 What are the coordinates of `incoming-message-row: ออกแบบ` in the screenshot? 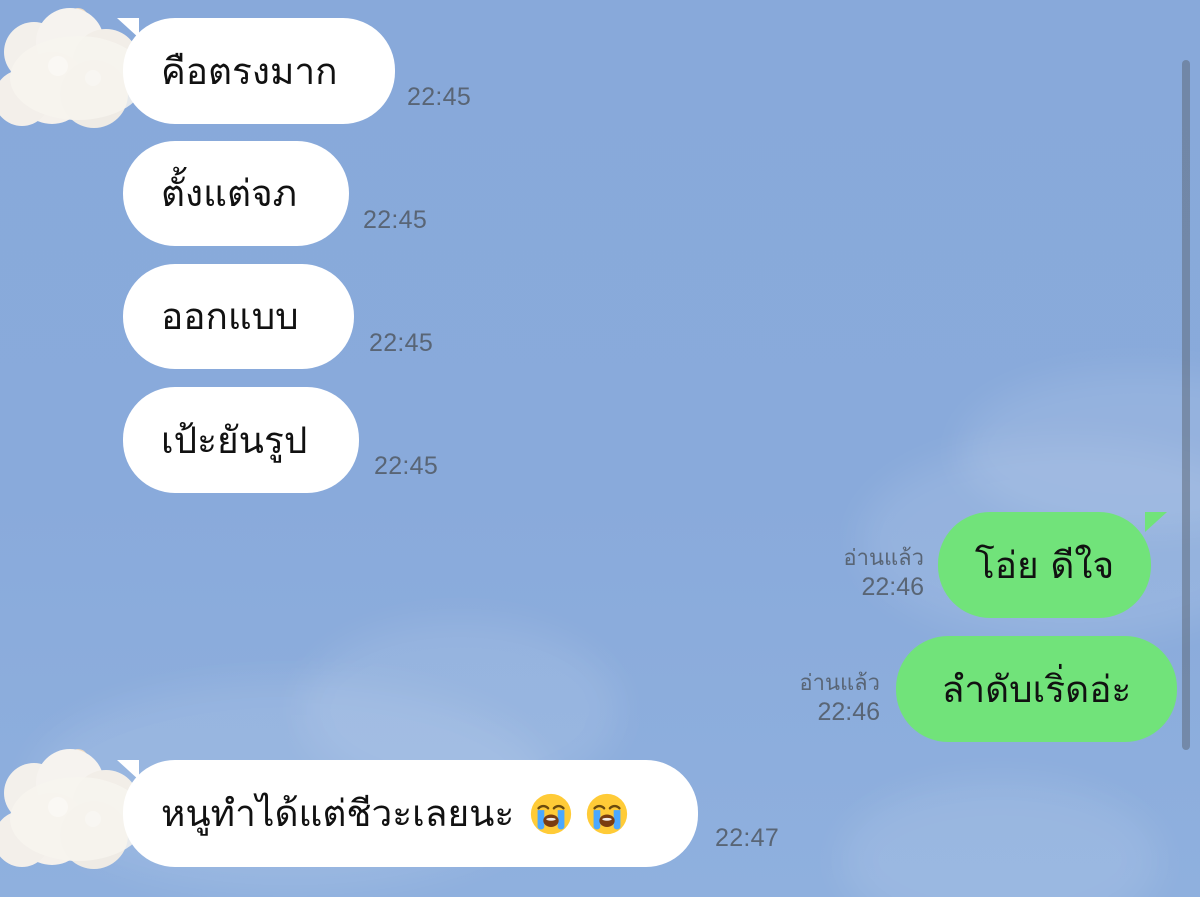 It's located at (238, 316).